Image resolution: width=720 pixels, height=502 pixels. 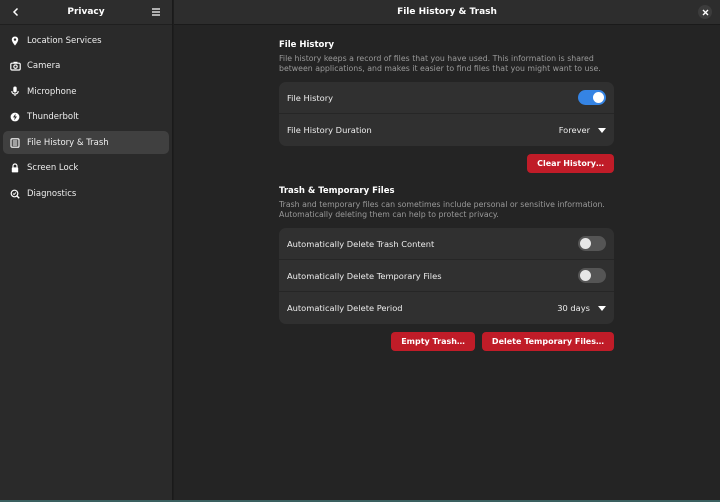 I want to click on menu-button, so click(x=156, y=12).